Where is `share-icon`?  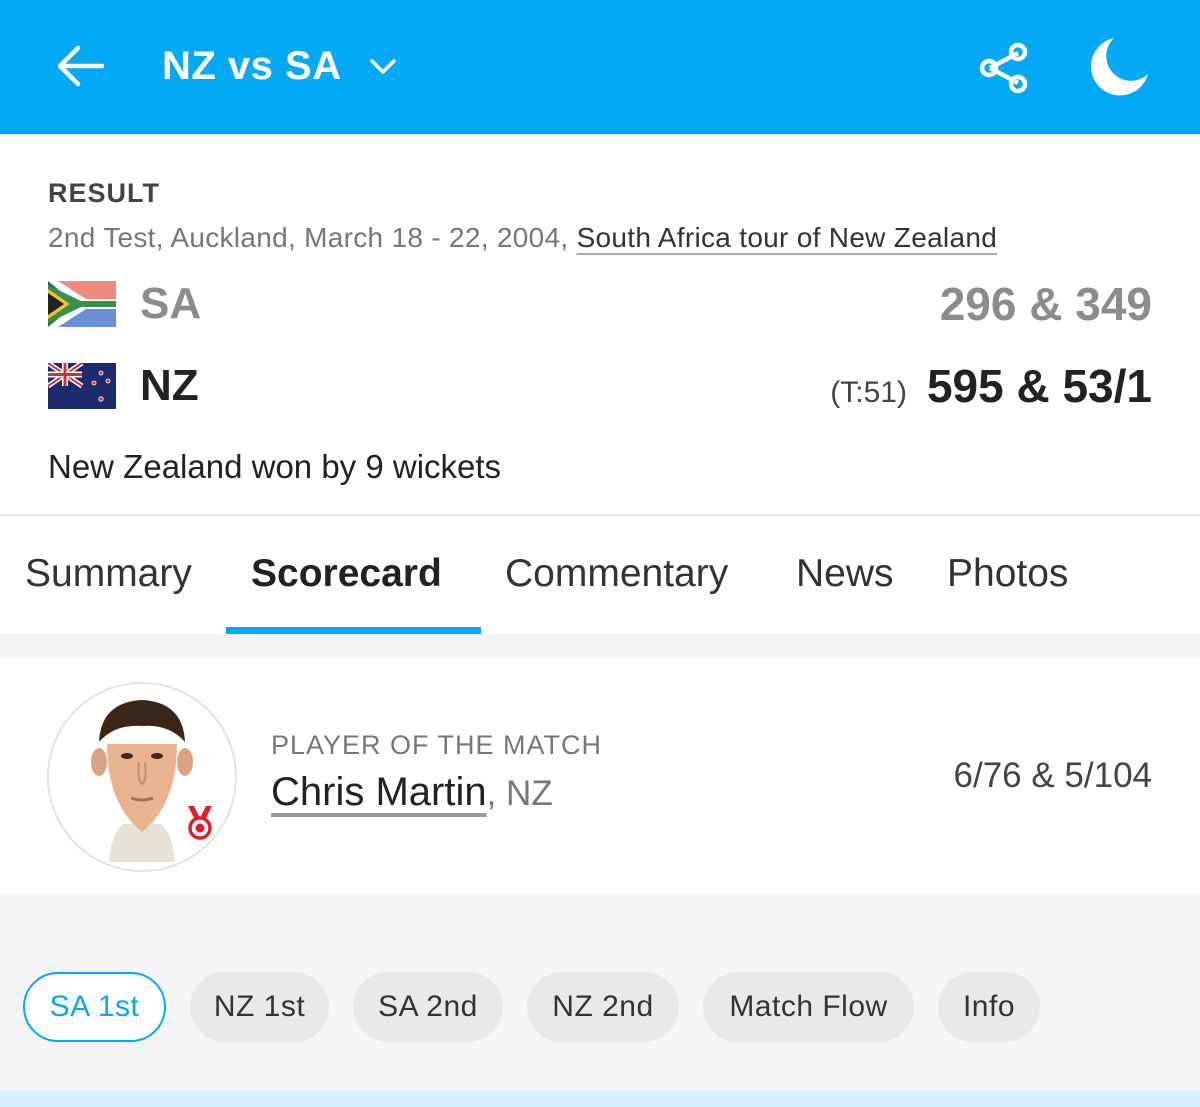
share-icon is located at coordinates (1003, 68).